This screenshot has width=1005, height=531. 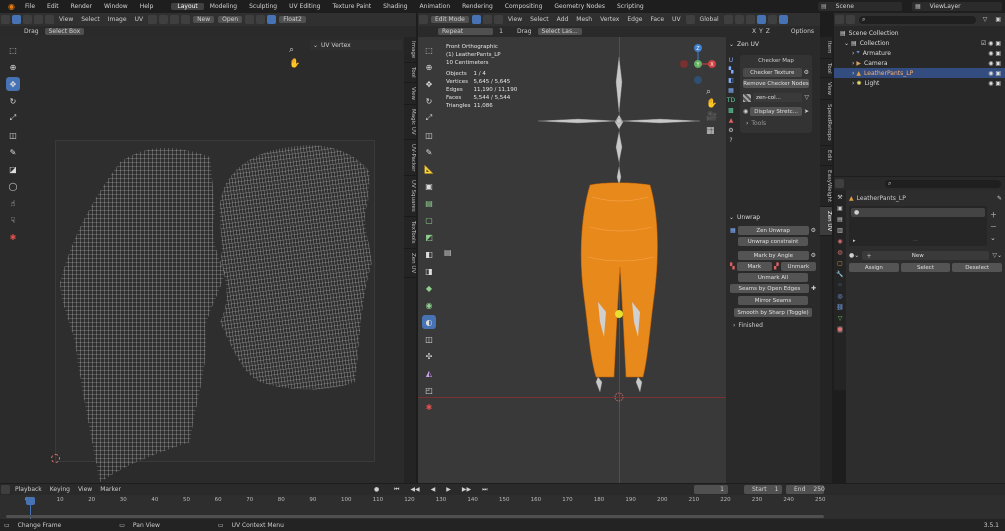 I want to click on loop-cut-tool-icon: ◧, so click(x=429, y=254).